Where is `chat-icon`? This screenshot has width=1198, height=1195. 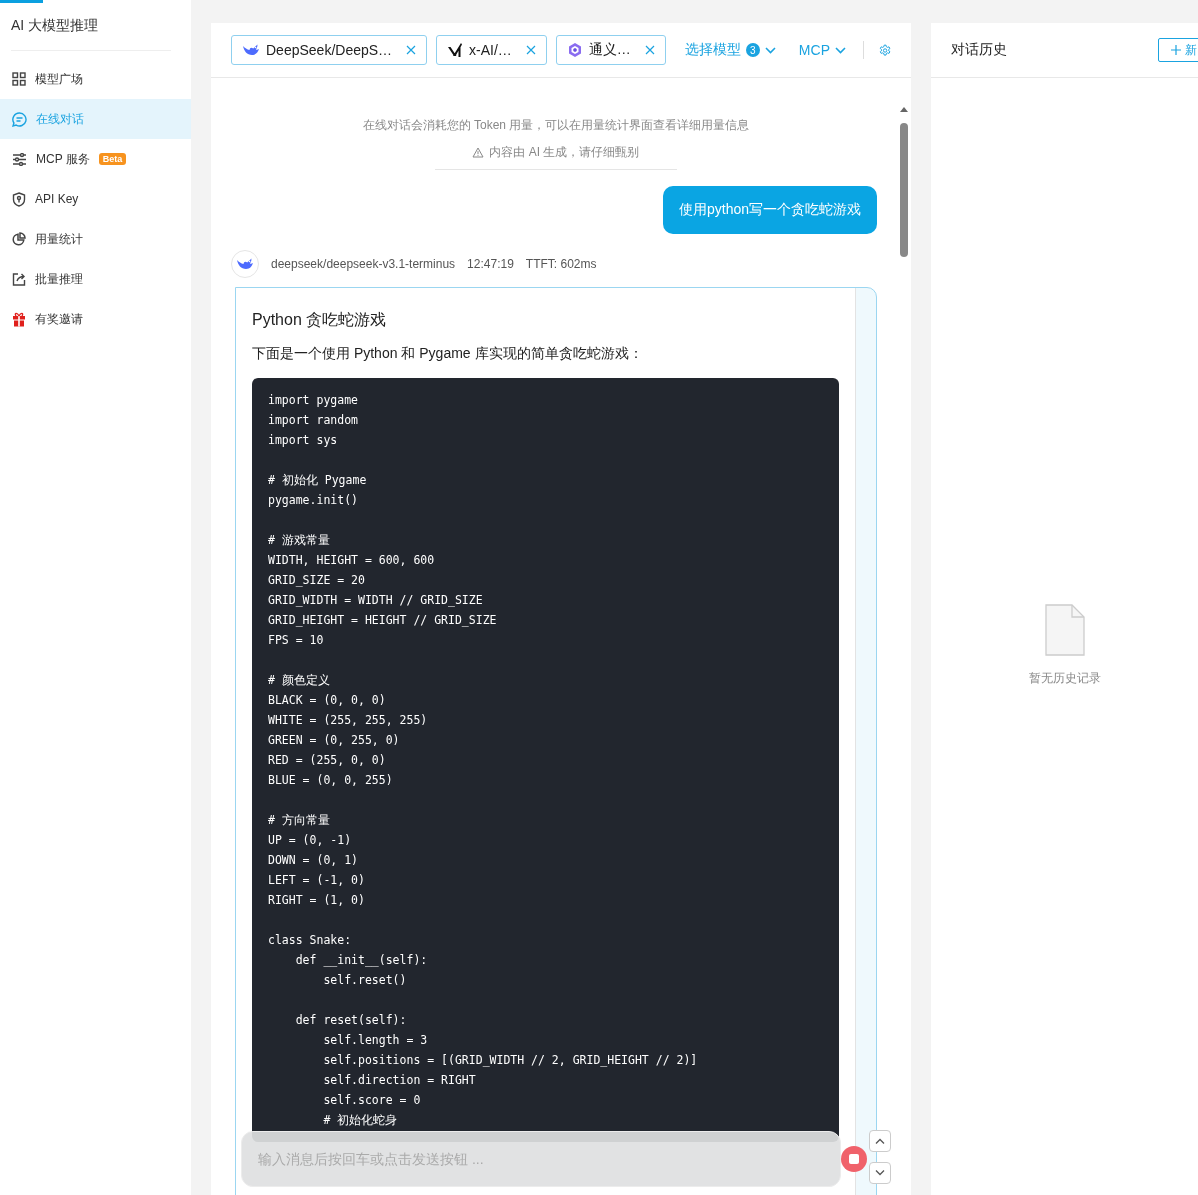 chat-icon is located at coordinates (19, 119).